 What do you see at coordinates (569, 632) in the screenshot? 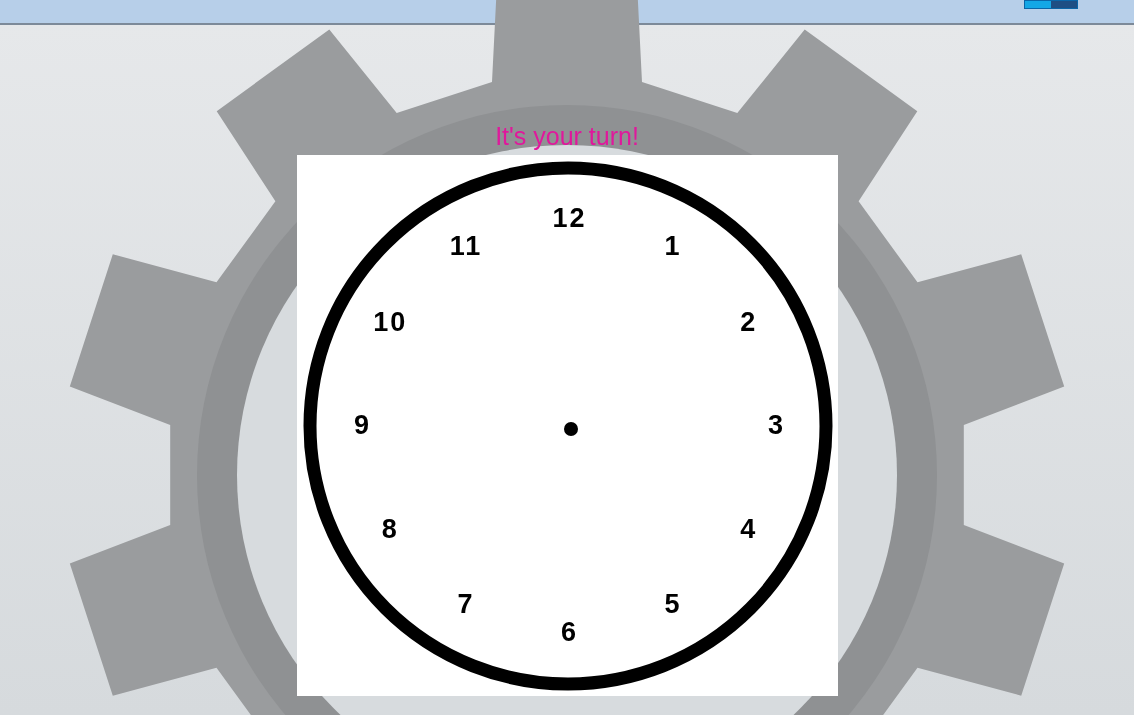
I see `clock-number: 6` at bounding box center [569, 632].